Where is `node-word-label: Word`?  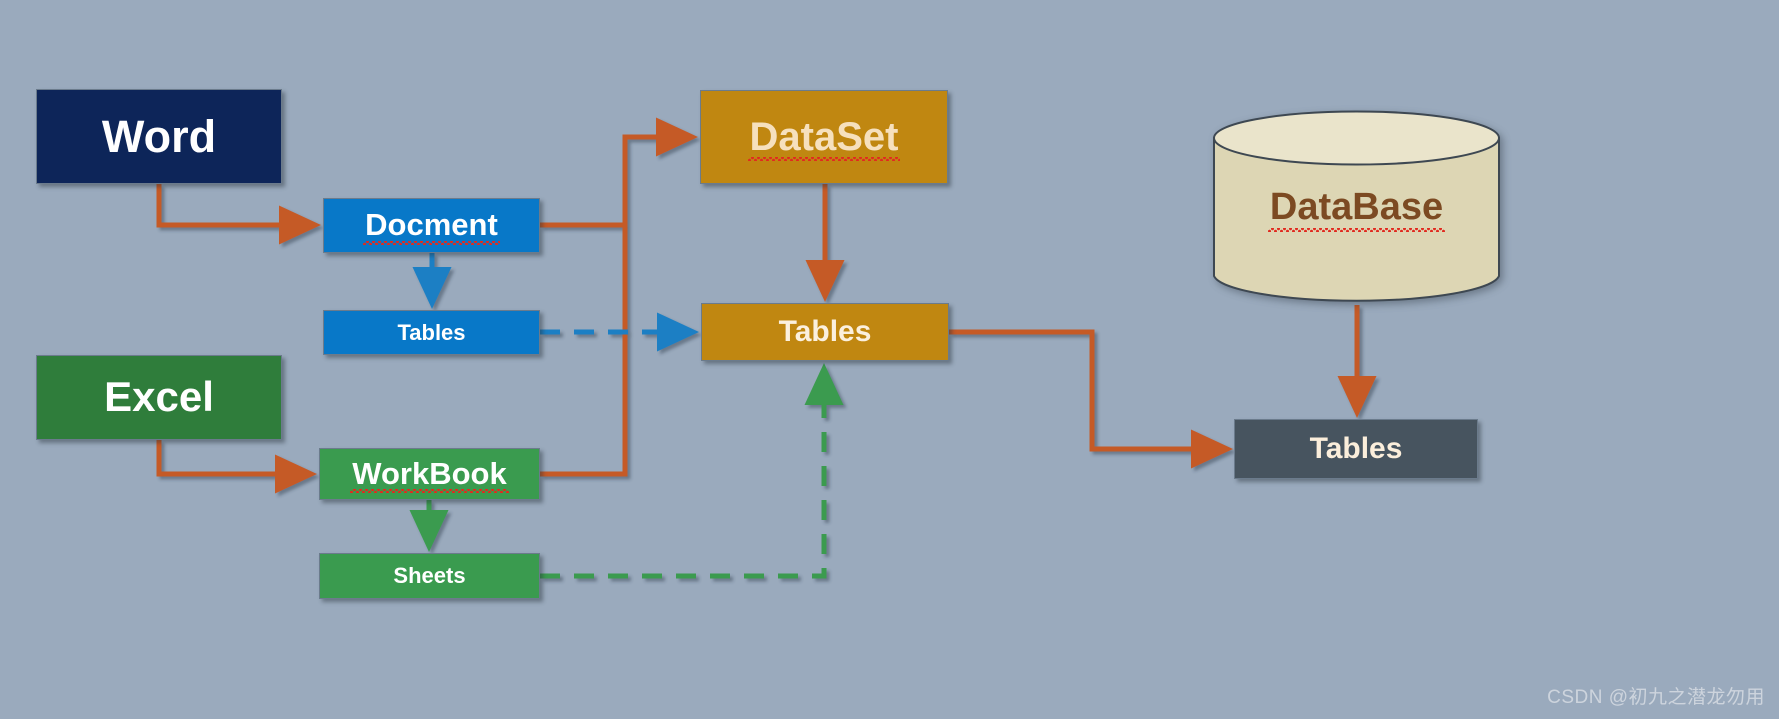 node-word-label: Word is located at coordinates (159, 136).